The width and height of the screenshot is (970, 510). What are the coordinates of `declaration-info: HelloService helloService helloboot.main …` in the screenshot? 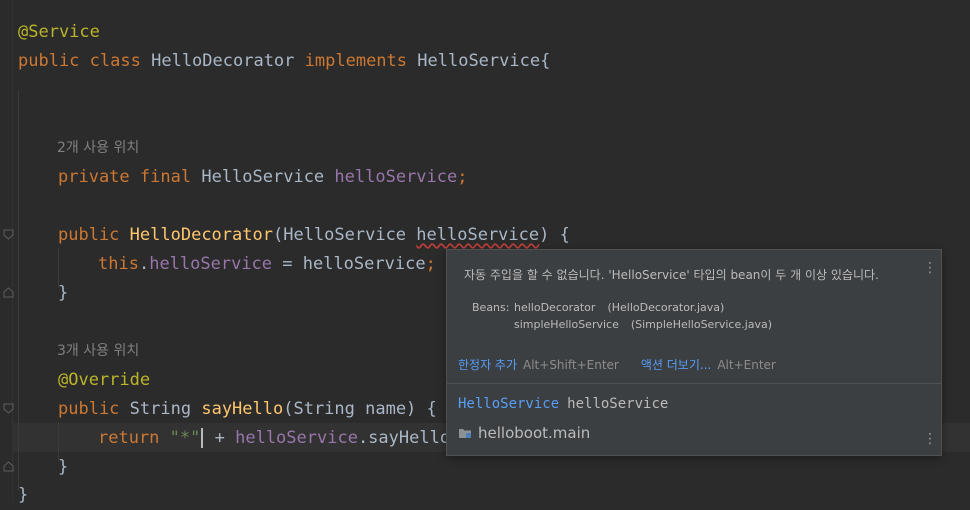 It's located at (694, 419).